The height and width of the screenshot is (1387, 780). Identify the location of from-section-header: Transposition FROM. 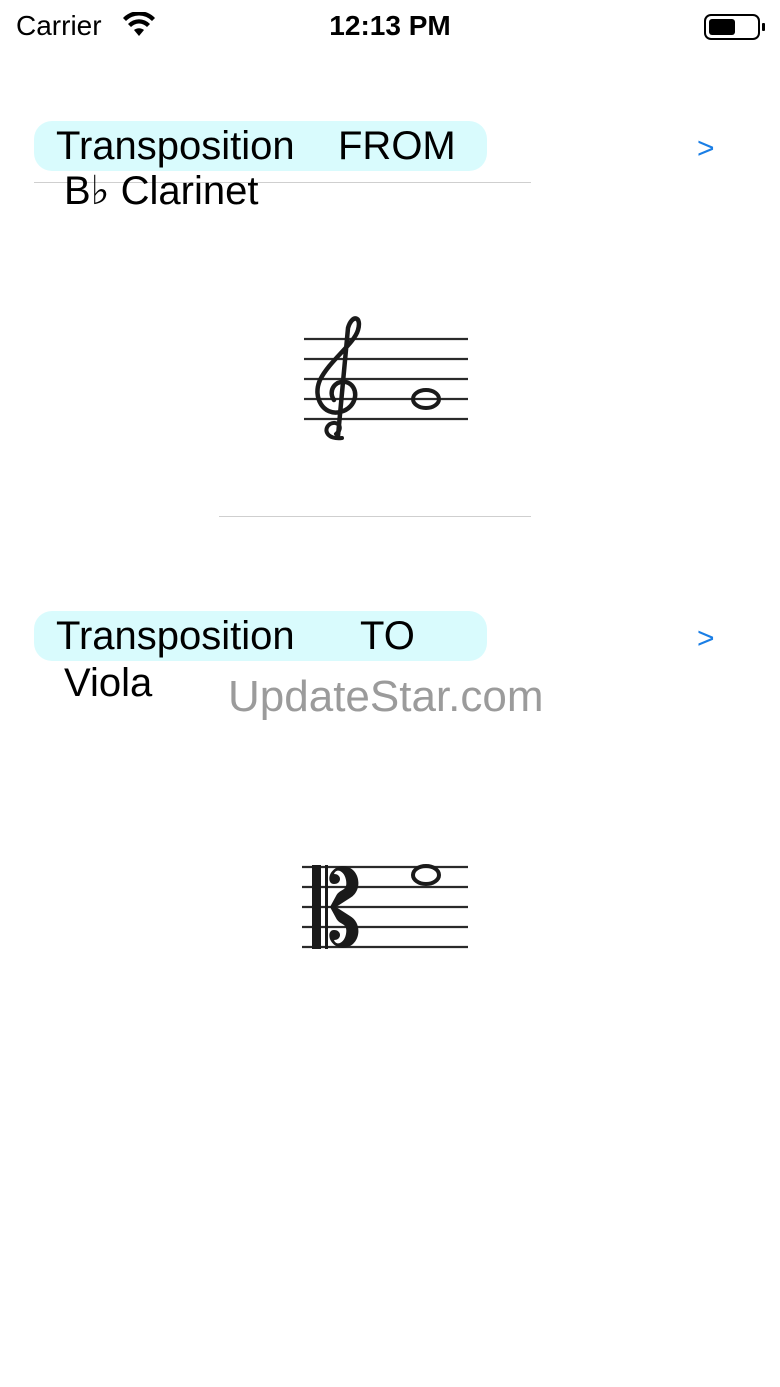
(260, 146).